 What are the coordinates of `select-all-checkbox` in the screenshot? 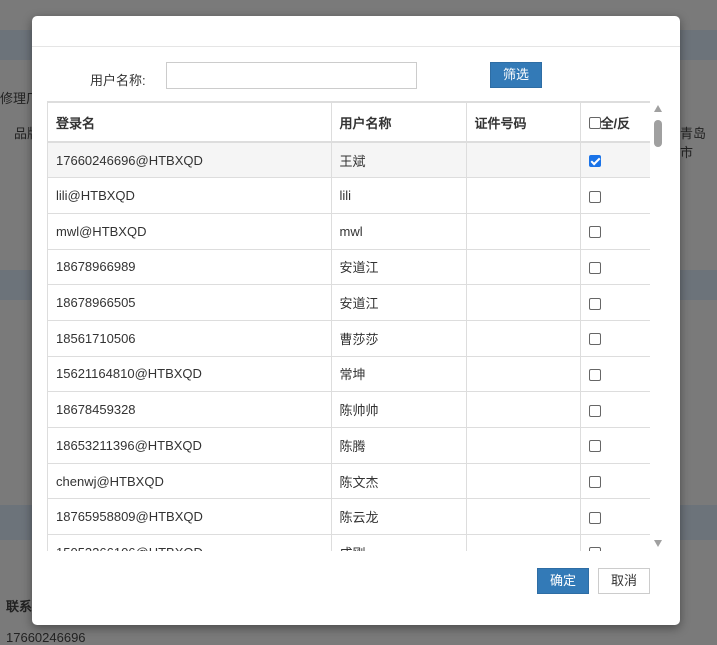 It's located at (594, 122).